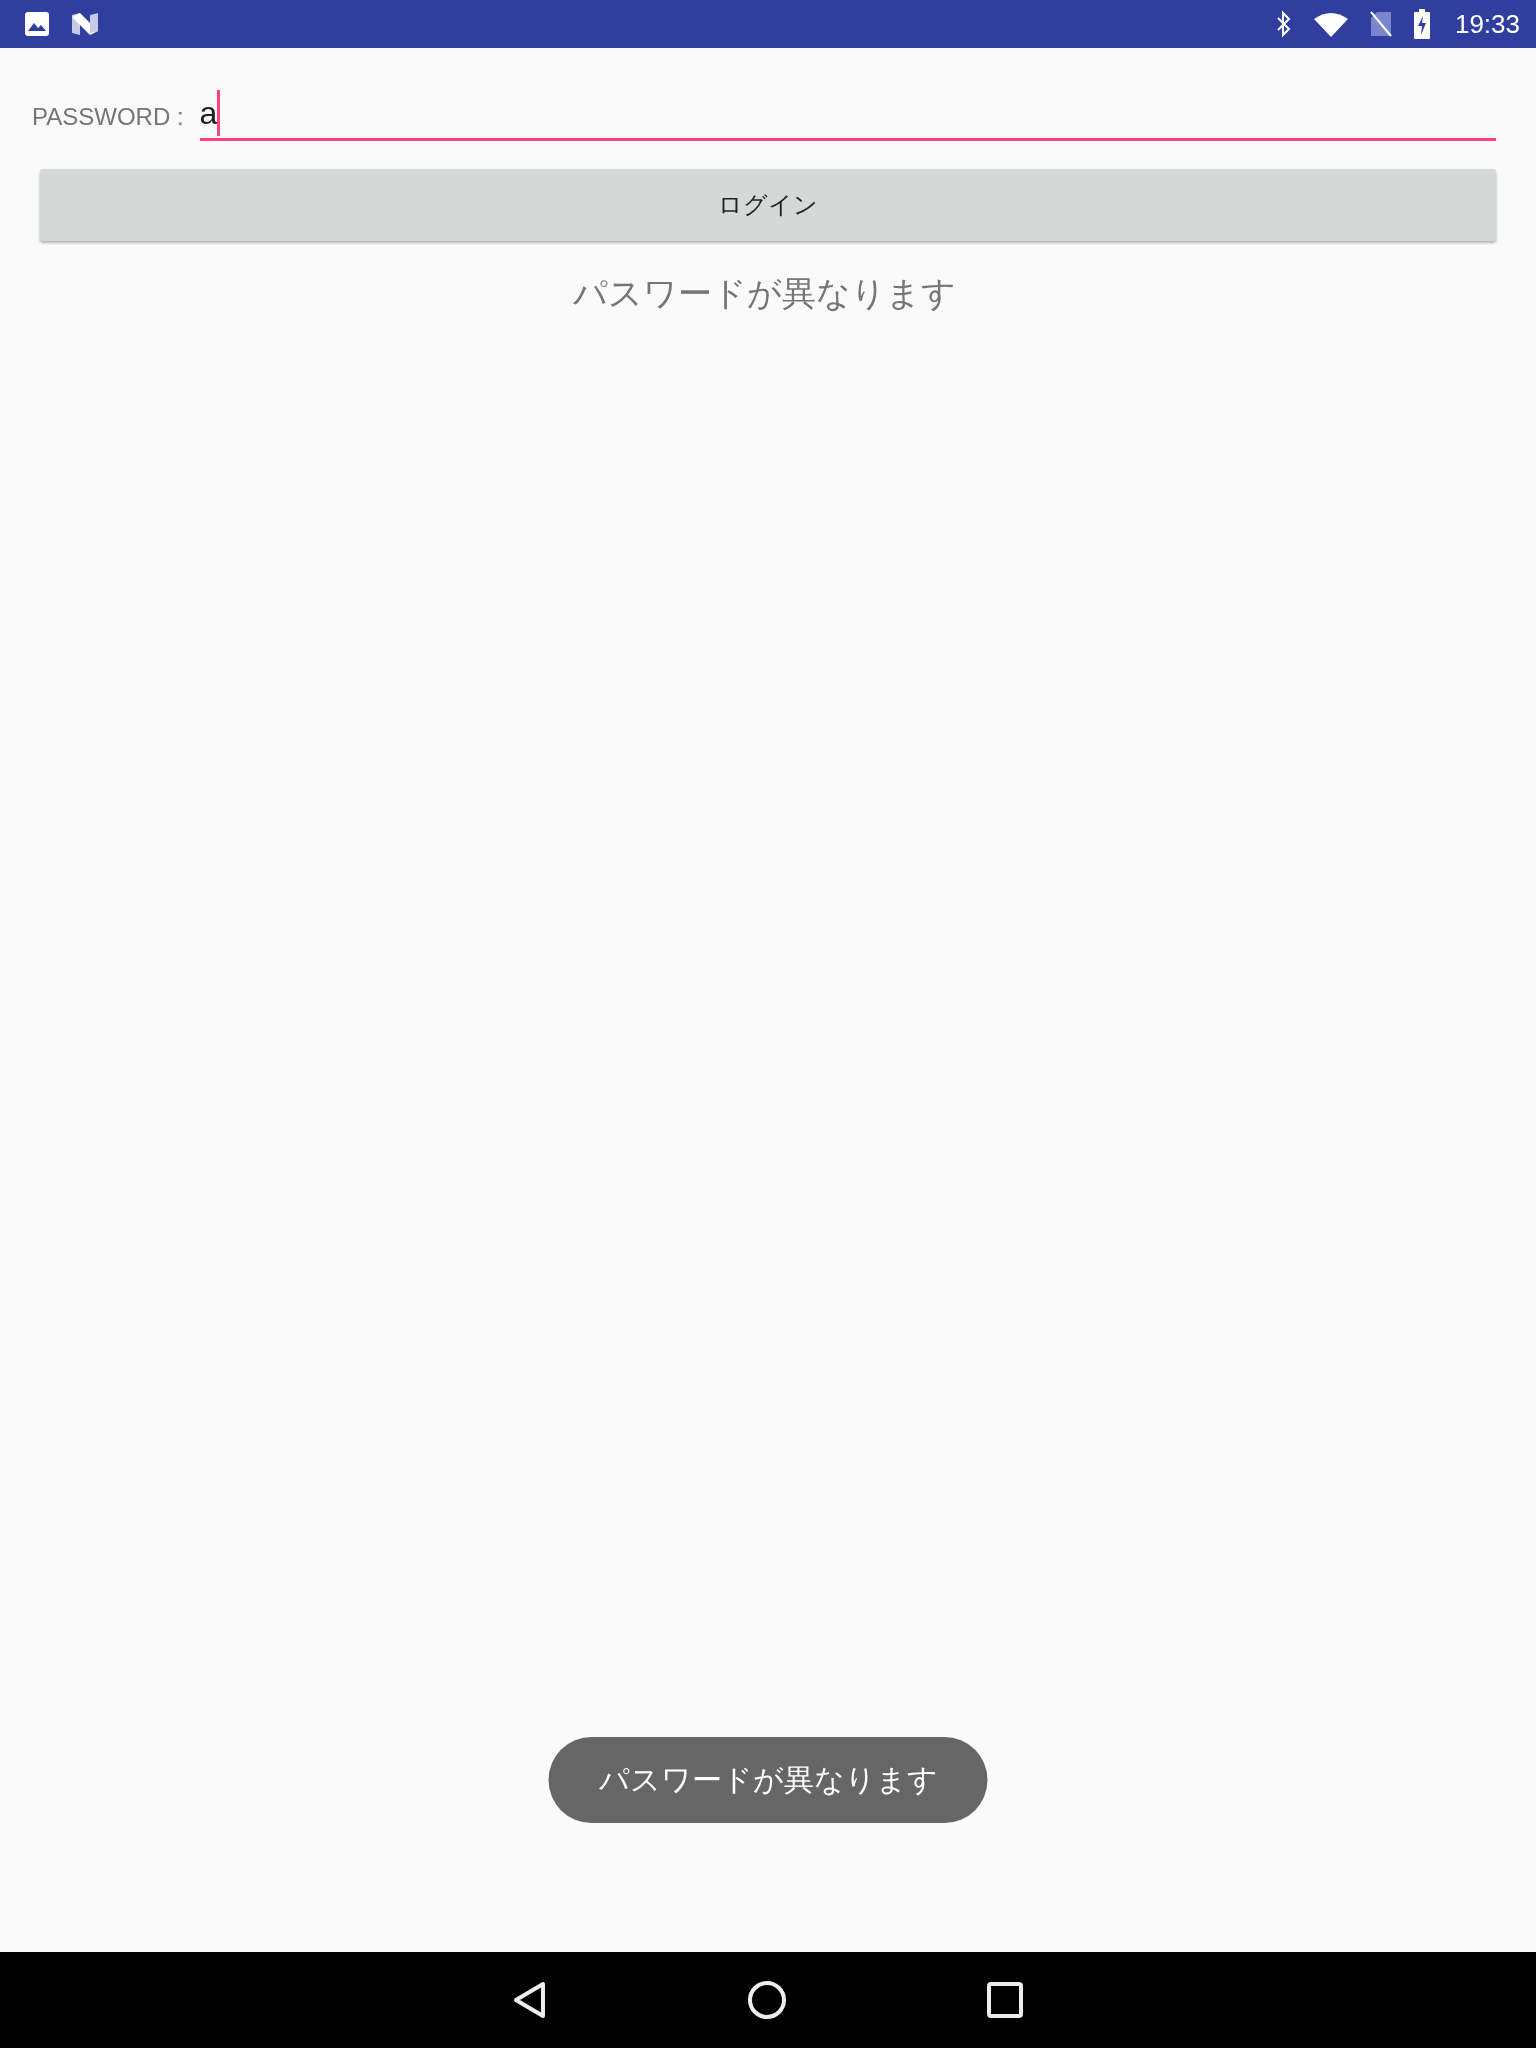 The image size is (1536, 2048). Describe the element at coordinates (37, 24) in the screenshot. I see `image-icon` at that location.